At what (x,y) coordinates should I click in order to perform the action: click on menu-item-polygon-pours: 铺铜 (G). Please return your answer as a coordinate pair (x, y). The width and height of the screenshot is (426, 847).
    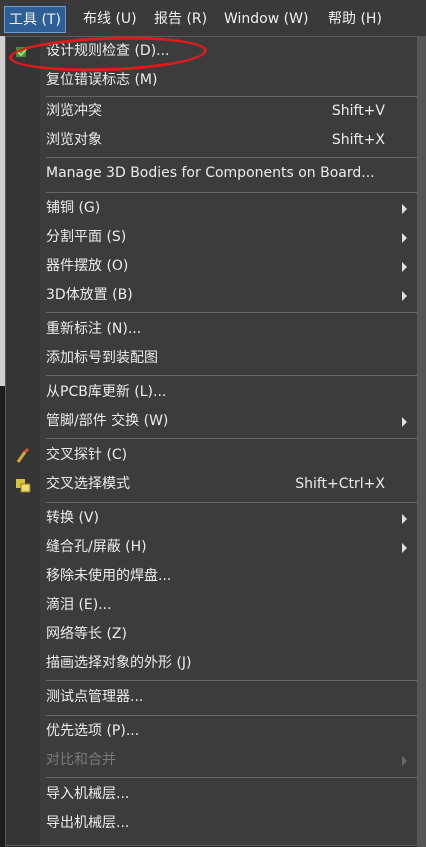
    Looking at the image, I should click on (211, 208).